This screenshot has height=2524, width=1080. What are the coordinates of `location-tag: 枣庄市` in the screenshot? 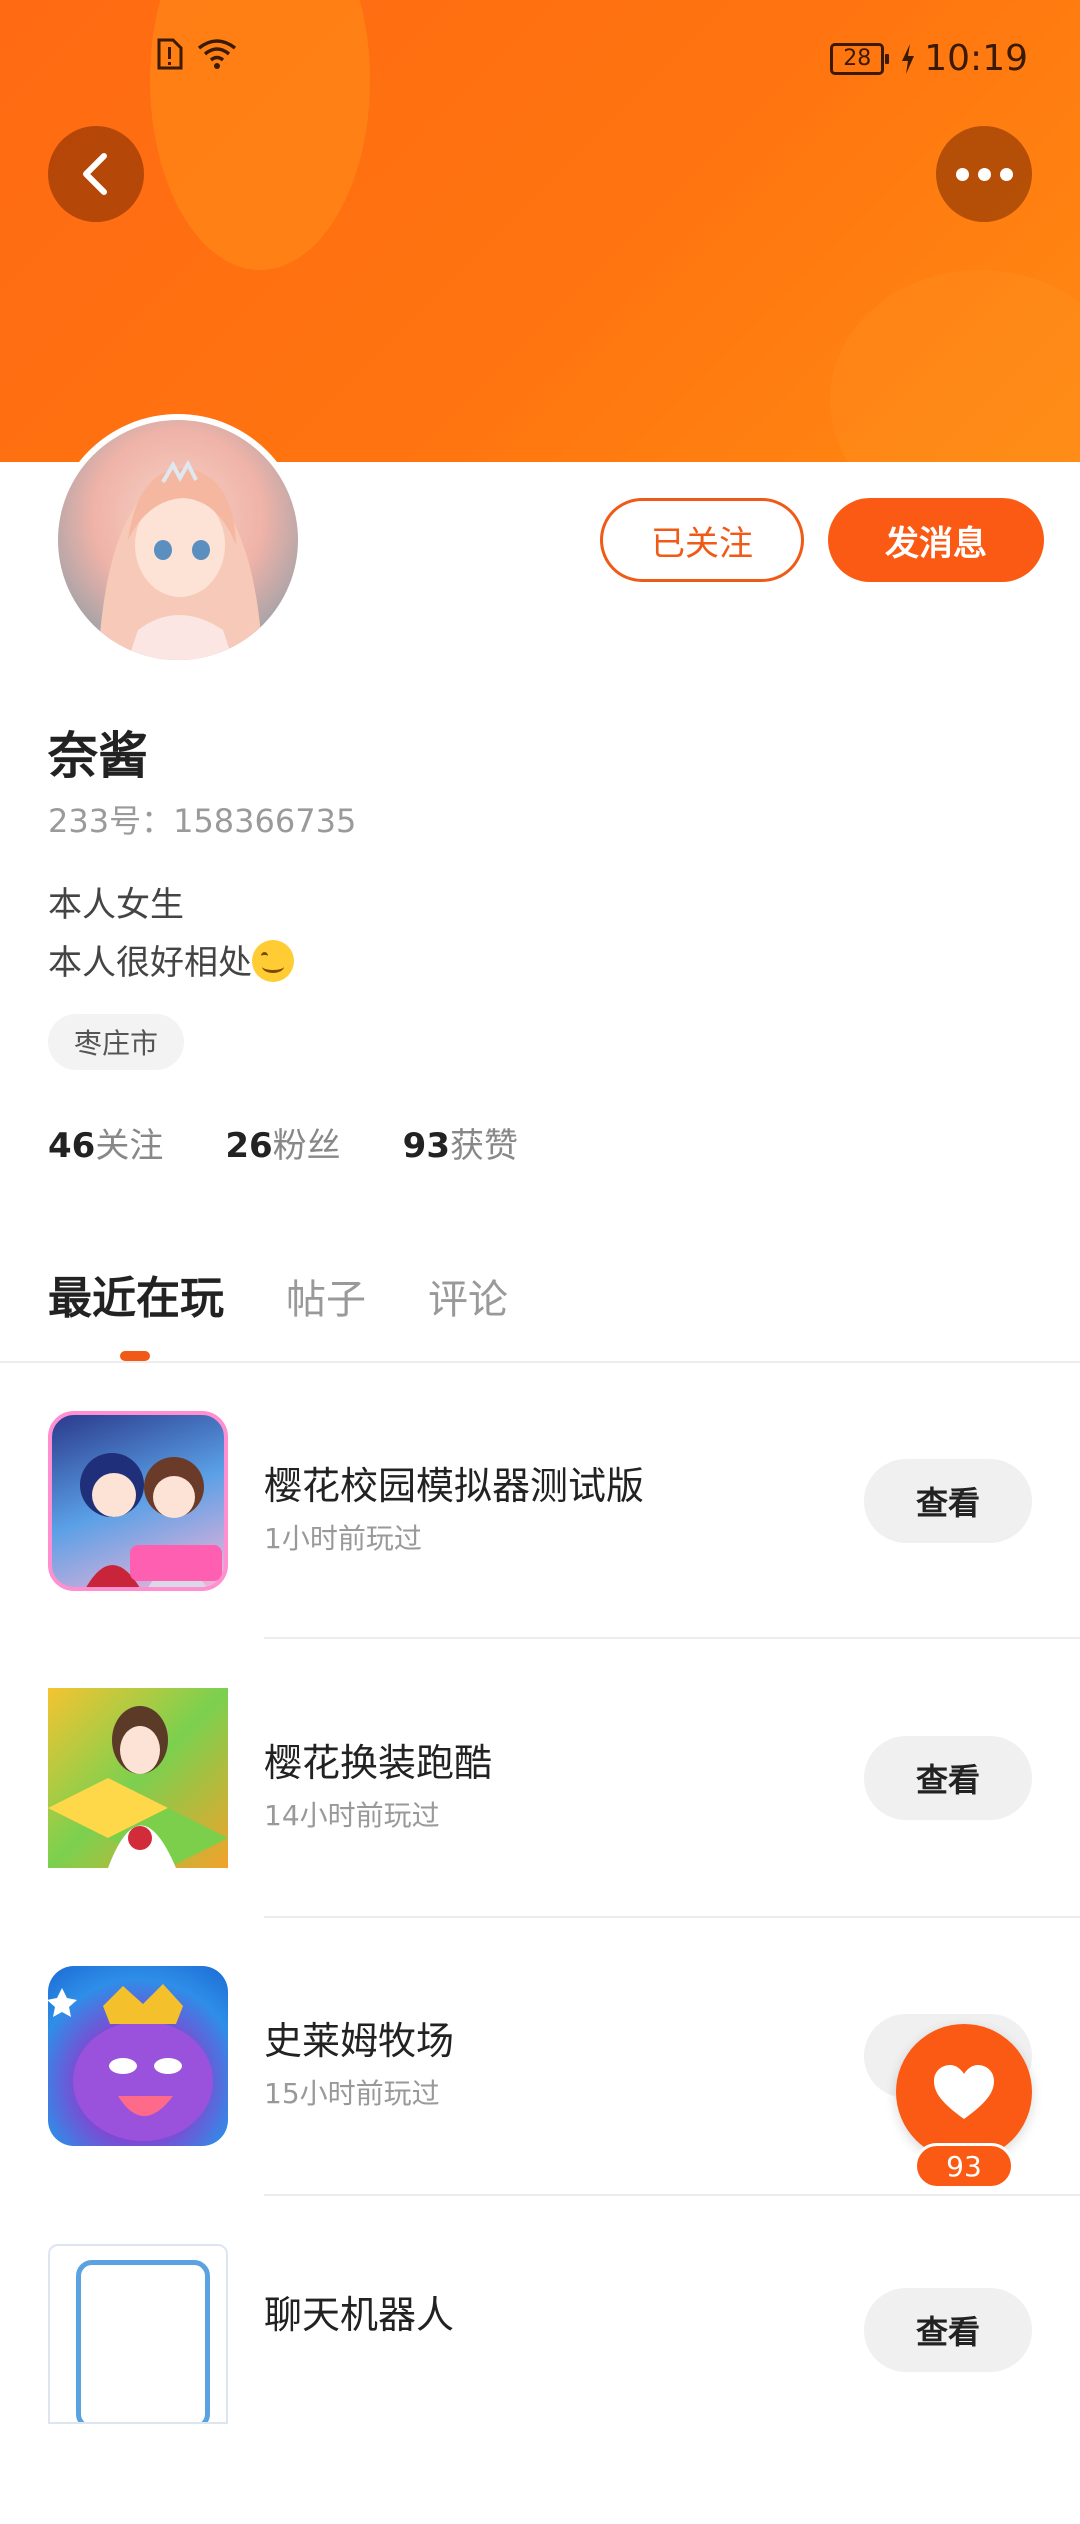 It's located at (116, 1042).